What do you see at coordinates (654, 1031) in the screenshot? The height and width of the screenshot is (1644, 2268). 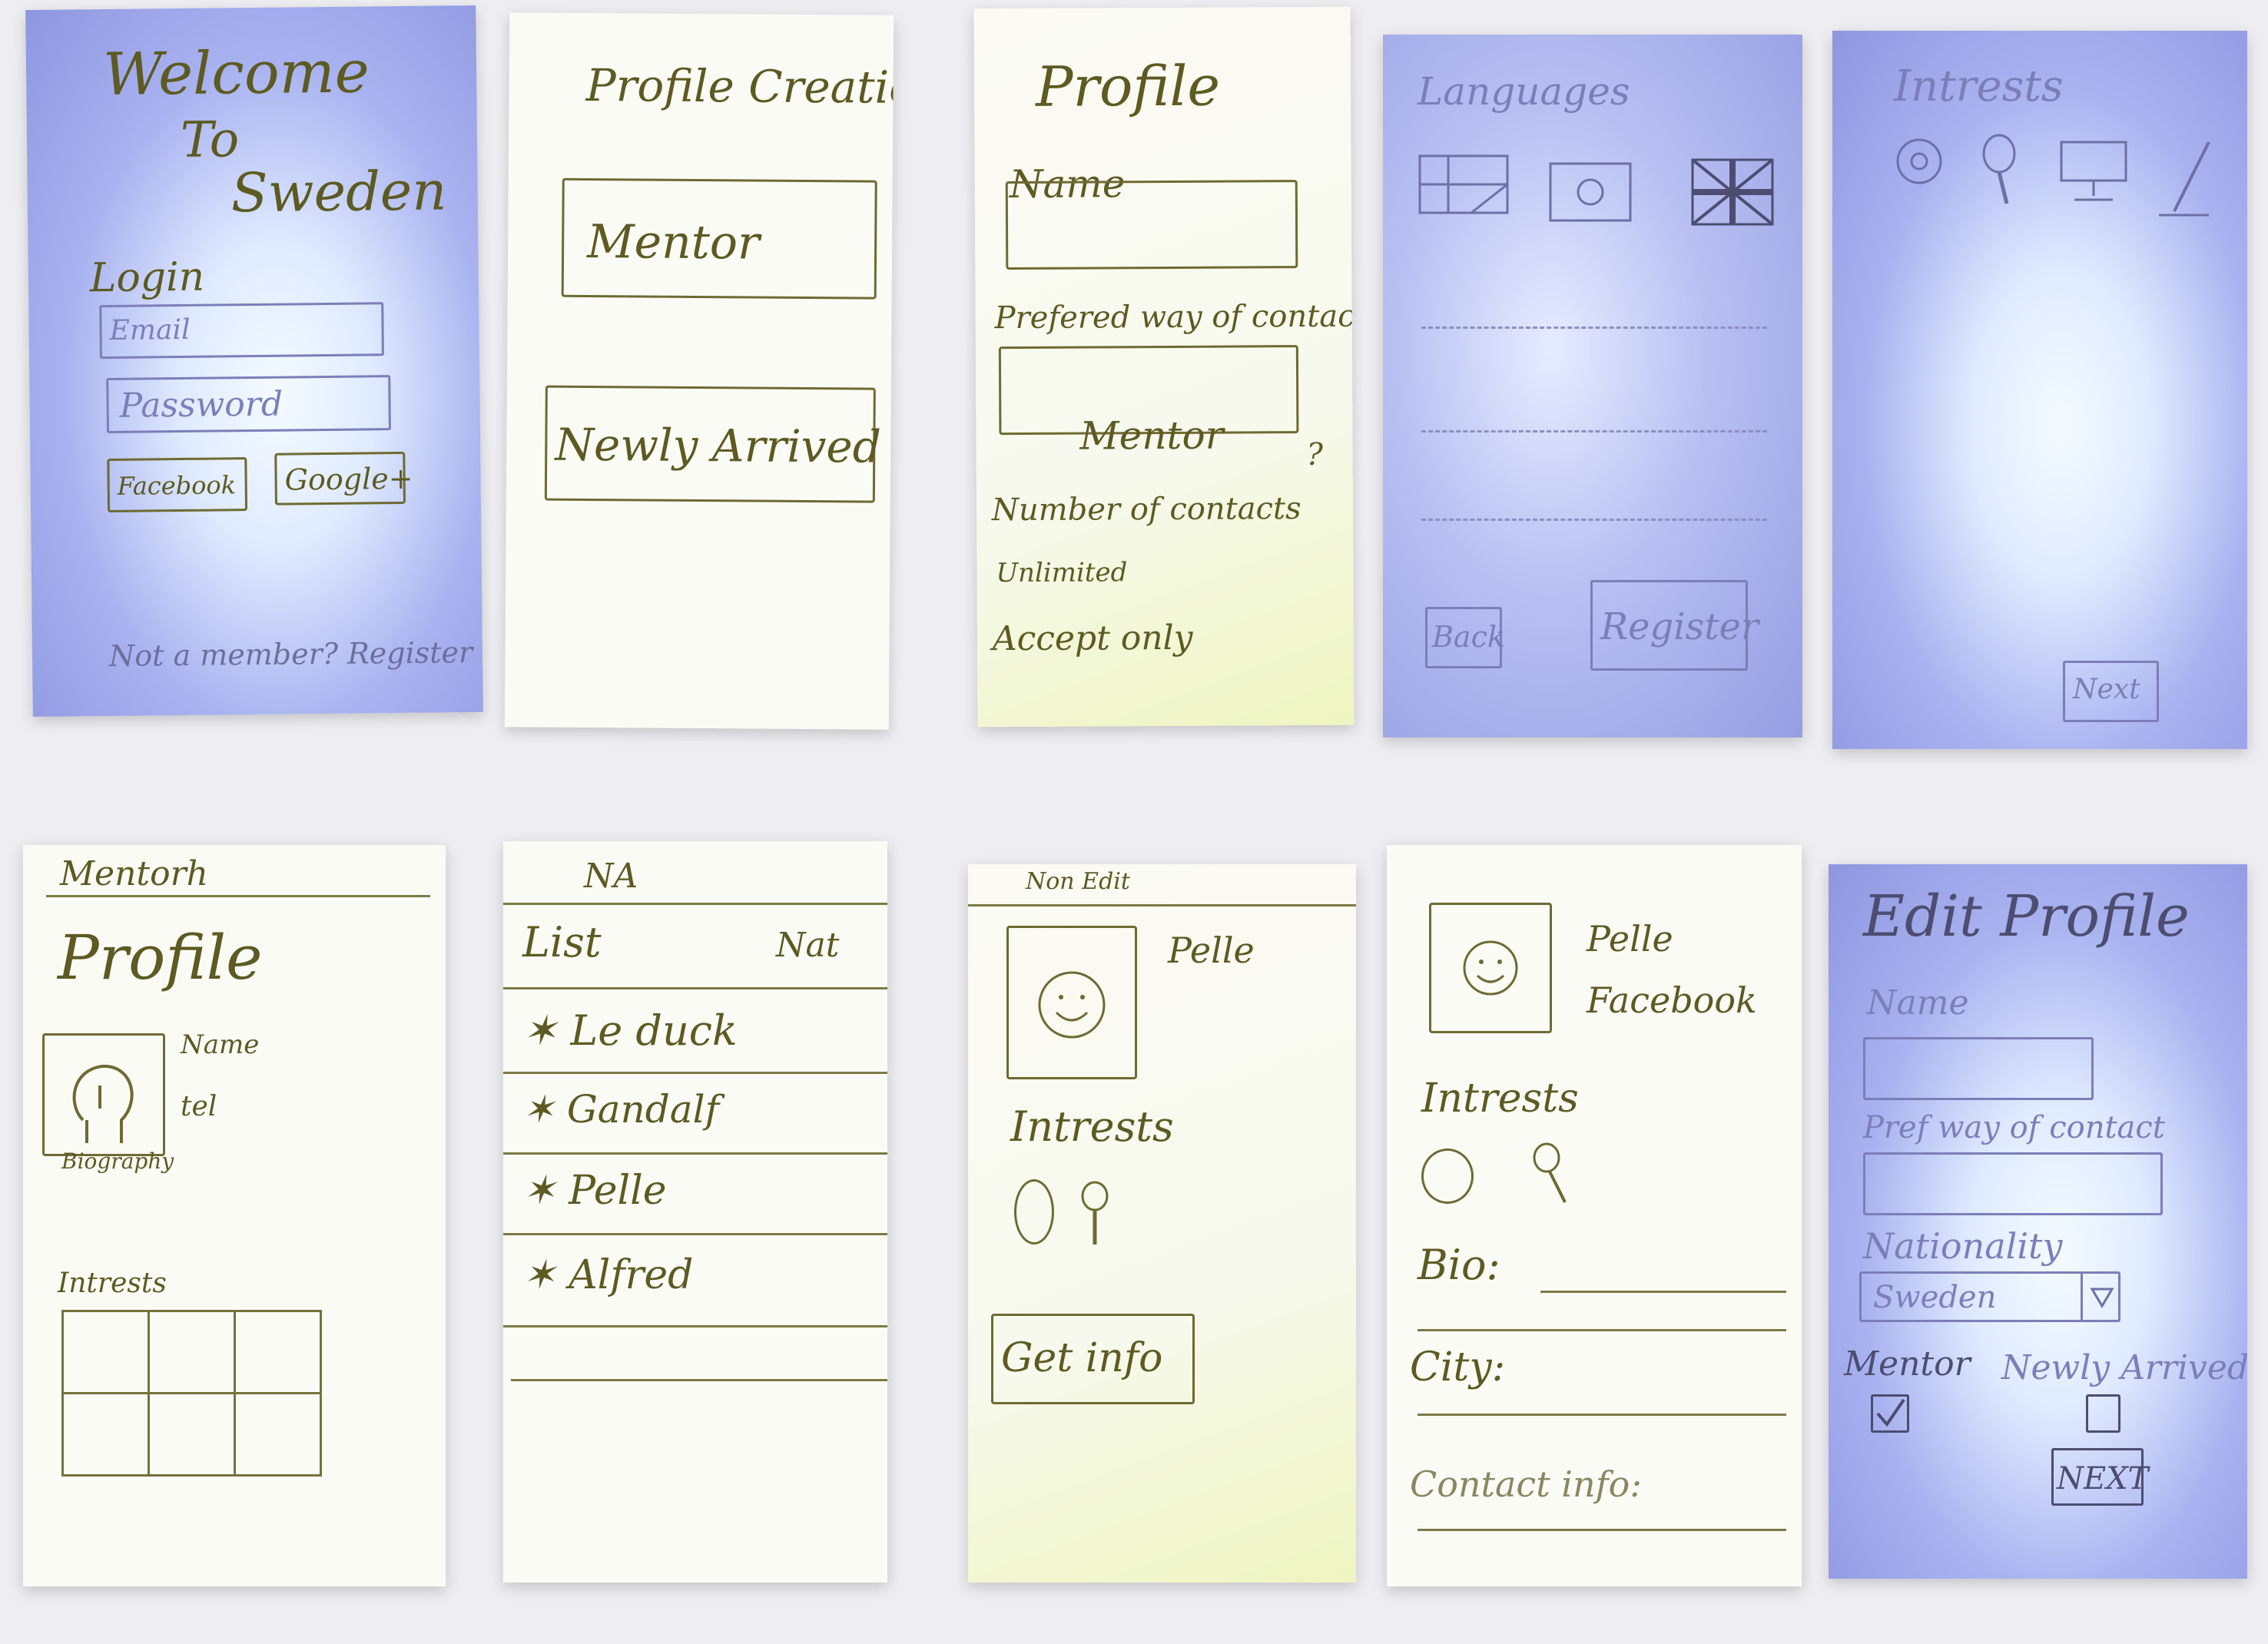 I see `list-item-label: Le duck` at bounding box center [654, 1031].